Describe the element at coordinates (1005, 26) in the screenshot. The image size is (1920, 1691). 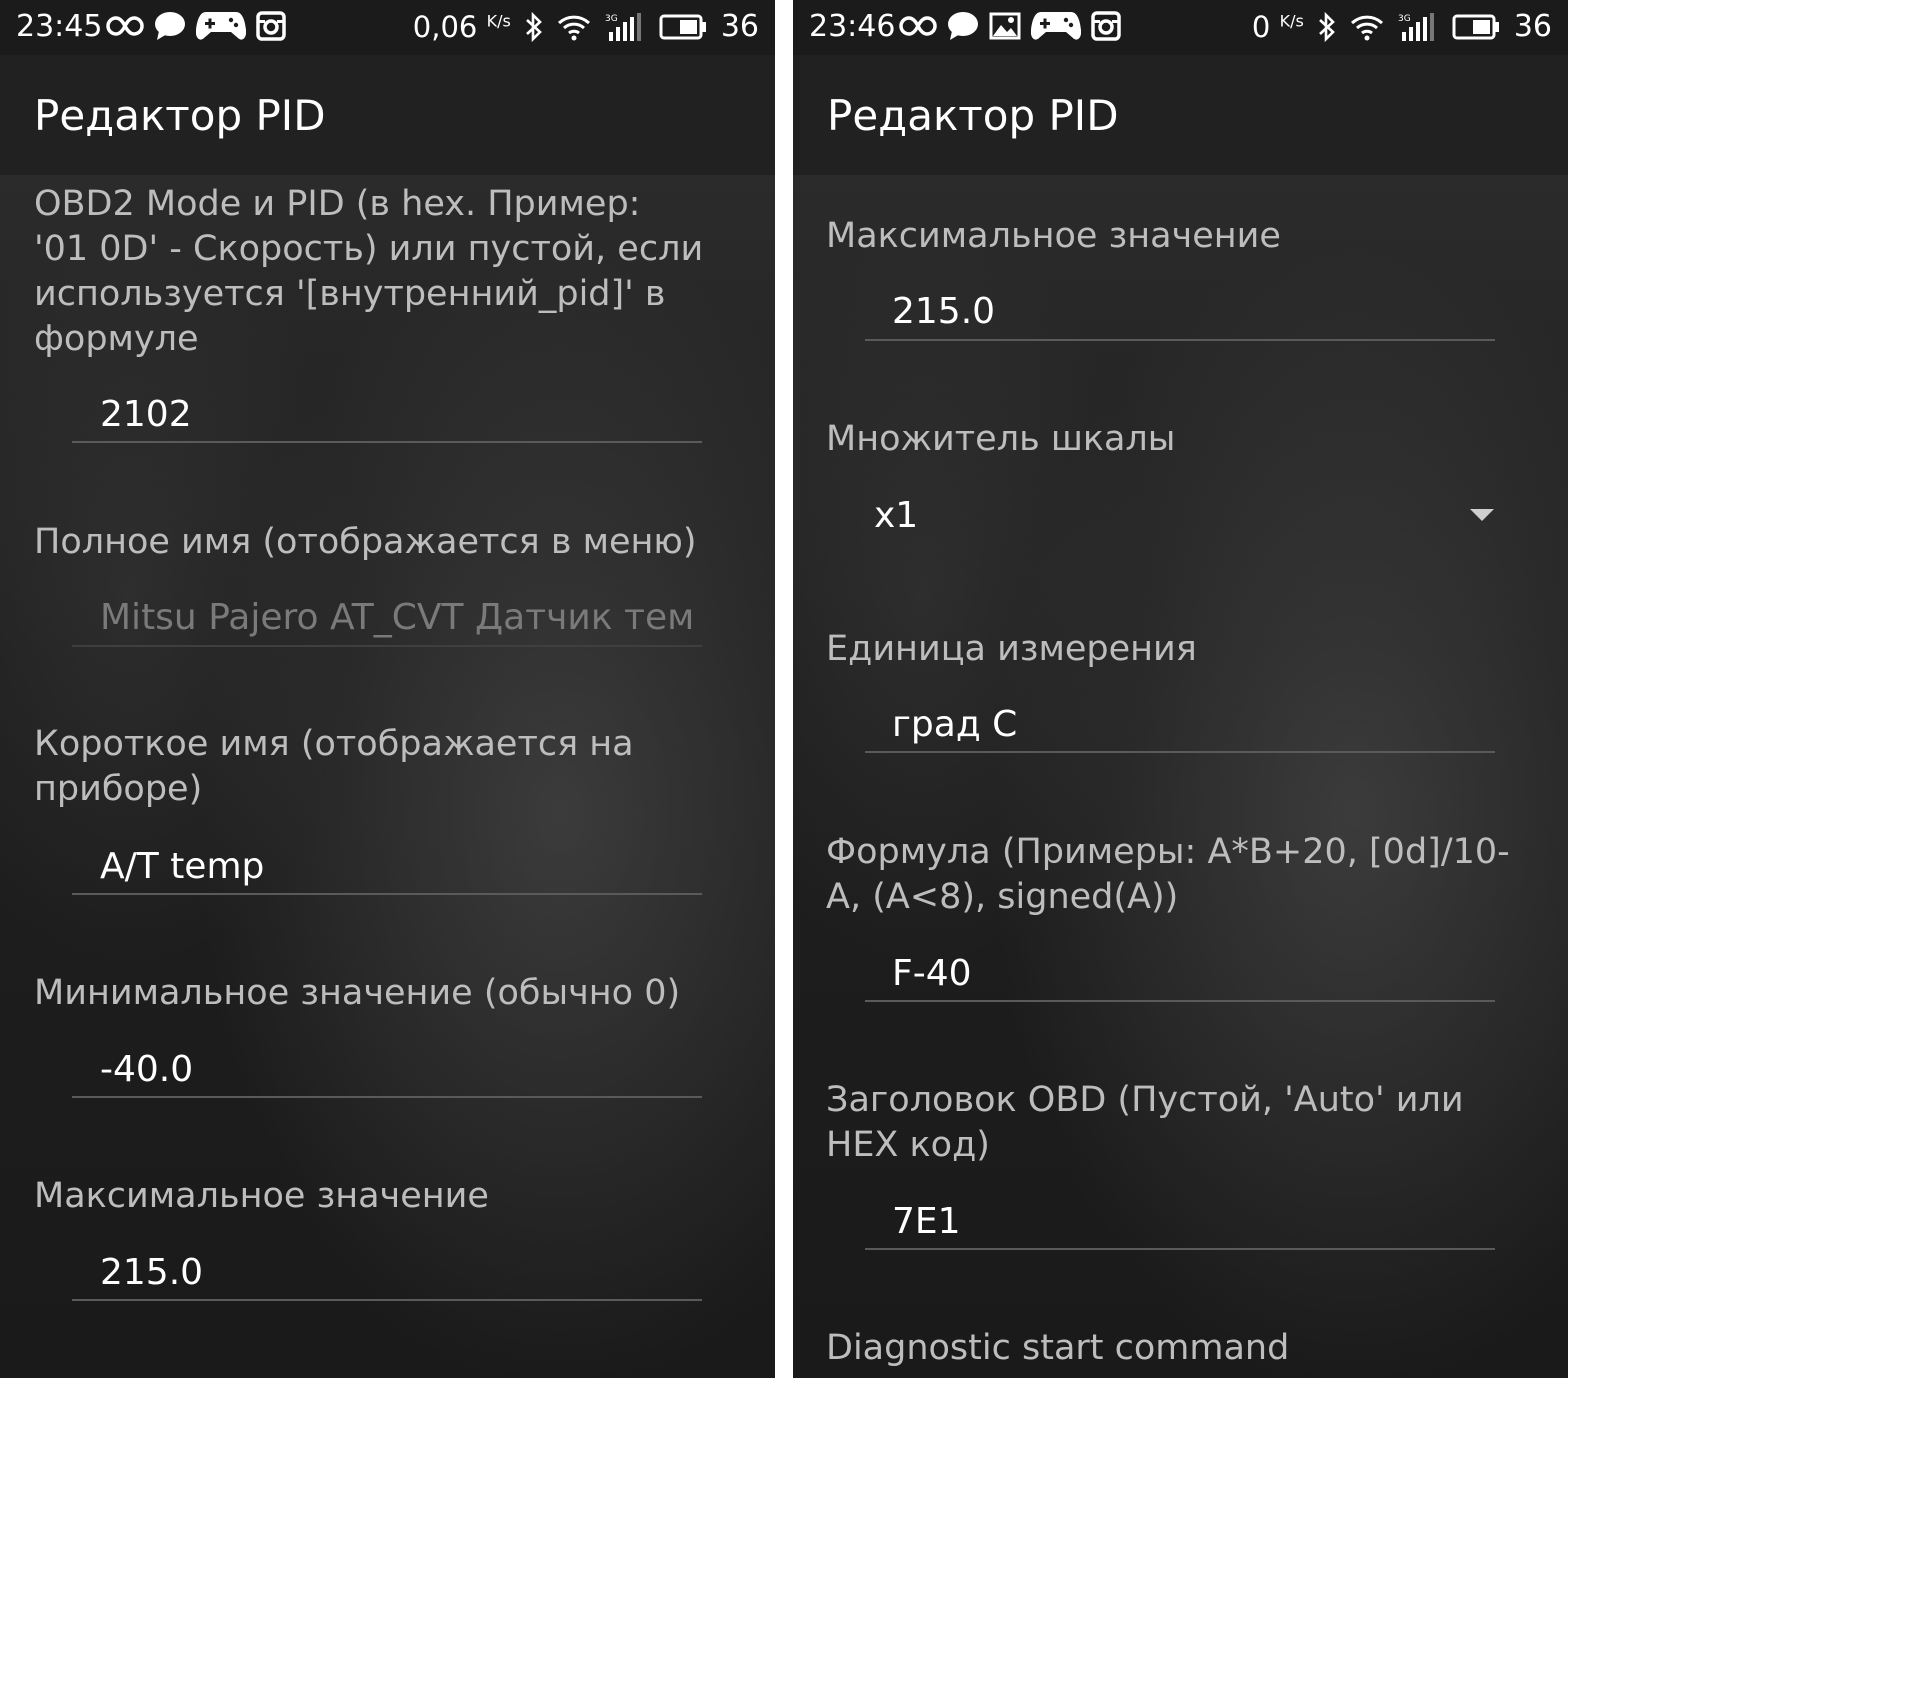
I see `image-icon` at that location.